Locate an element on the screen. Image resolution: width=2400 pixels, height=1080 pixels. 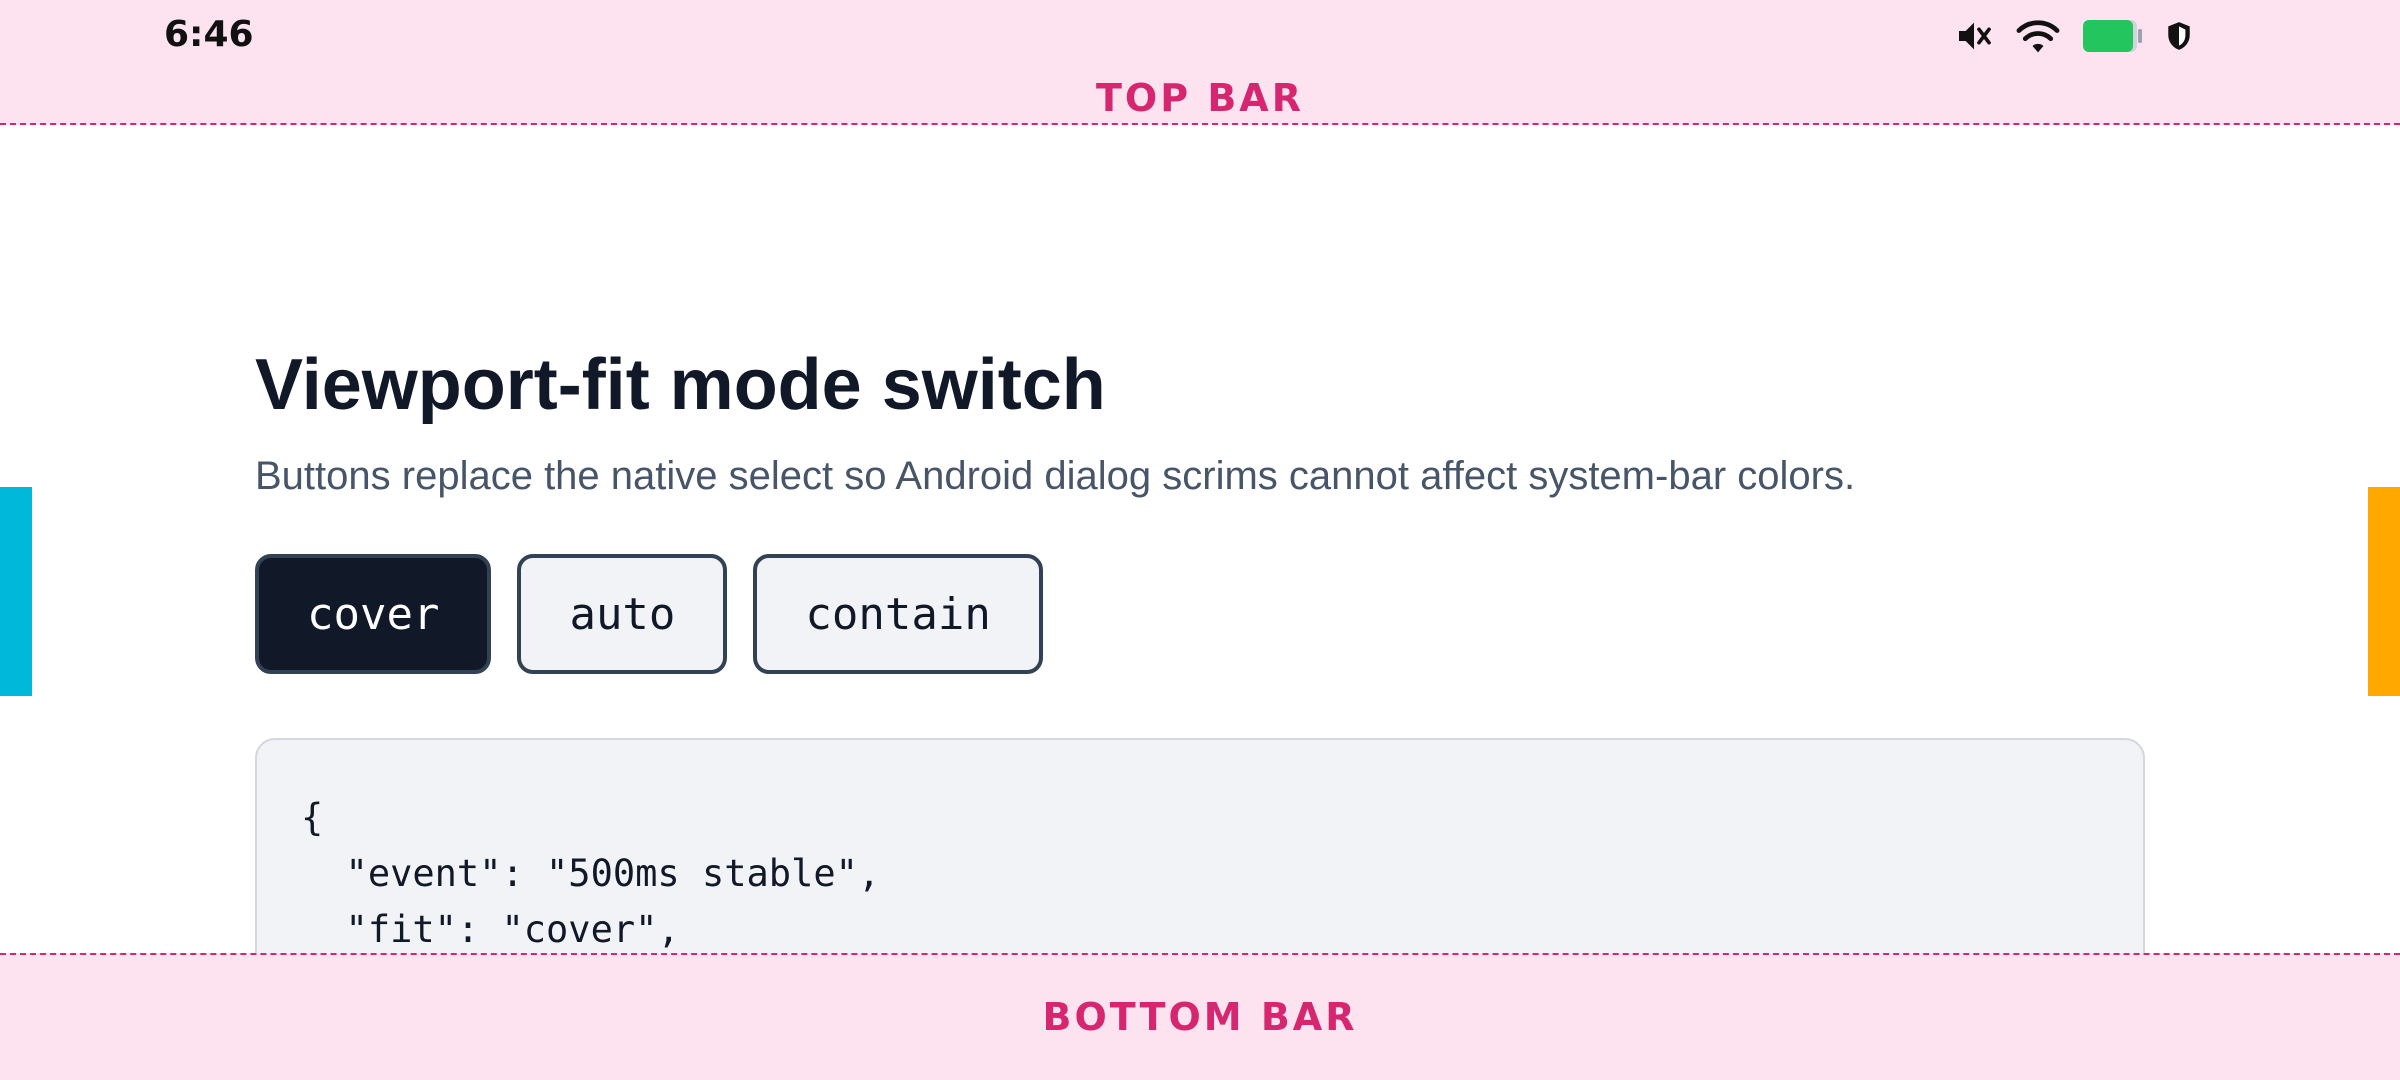
mute-icon is located at coordinates (1974, 36).